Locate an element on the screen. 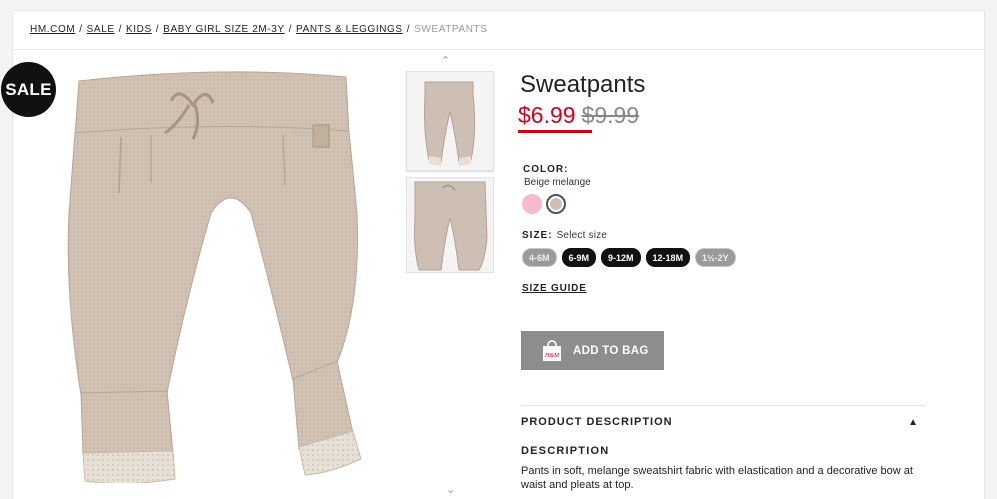 This screenshot has height=499, width=997. sale-price: $6.99 is located at coordinates (547, 115).